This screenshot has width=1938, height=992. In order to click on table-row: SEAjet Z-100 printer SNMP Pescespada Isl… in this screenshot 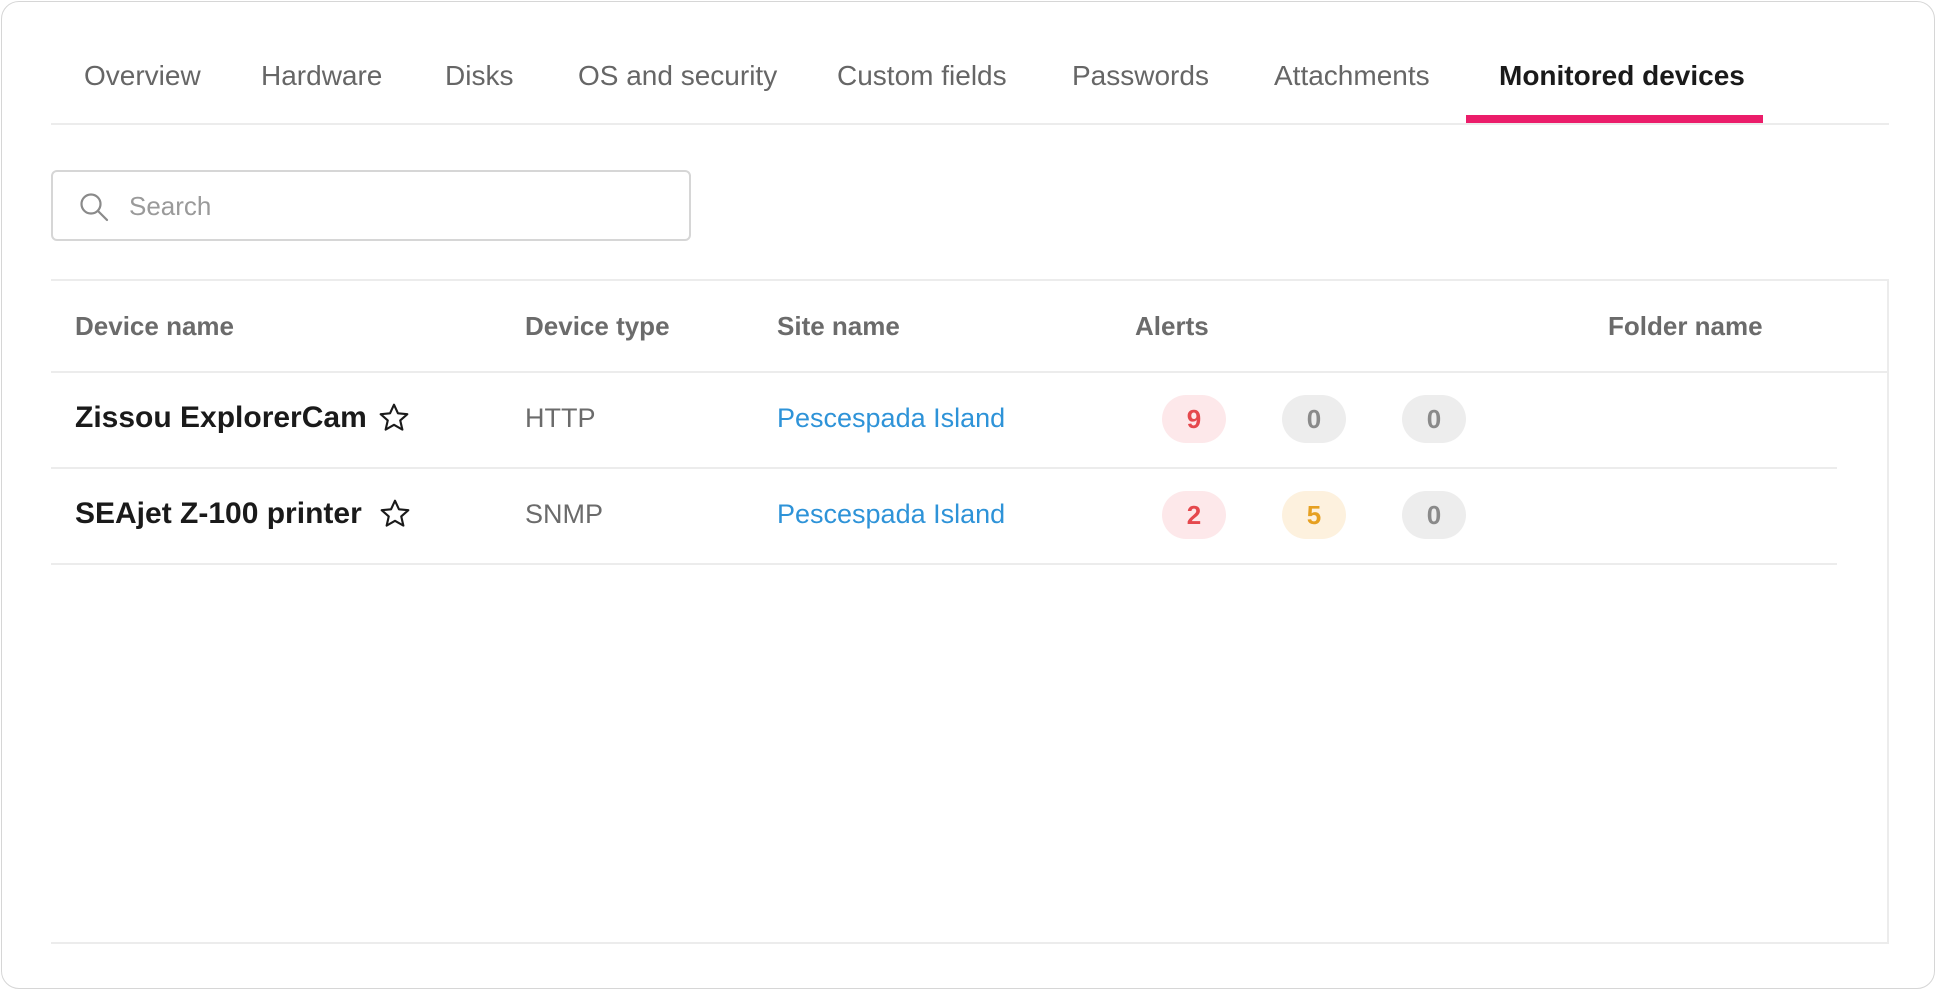, I will do `click(944, 517)`.